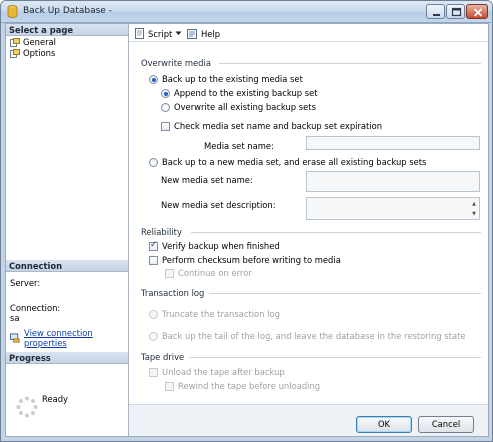  Describe the element at coordinates (55, 399) in the screenshot. I see `progress-status: Ready` at that location.